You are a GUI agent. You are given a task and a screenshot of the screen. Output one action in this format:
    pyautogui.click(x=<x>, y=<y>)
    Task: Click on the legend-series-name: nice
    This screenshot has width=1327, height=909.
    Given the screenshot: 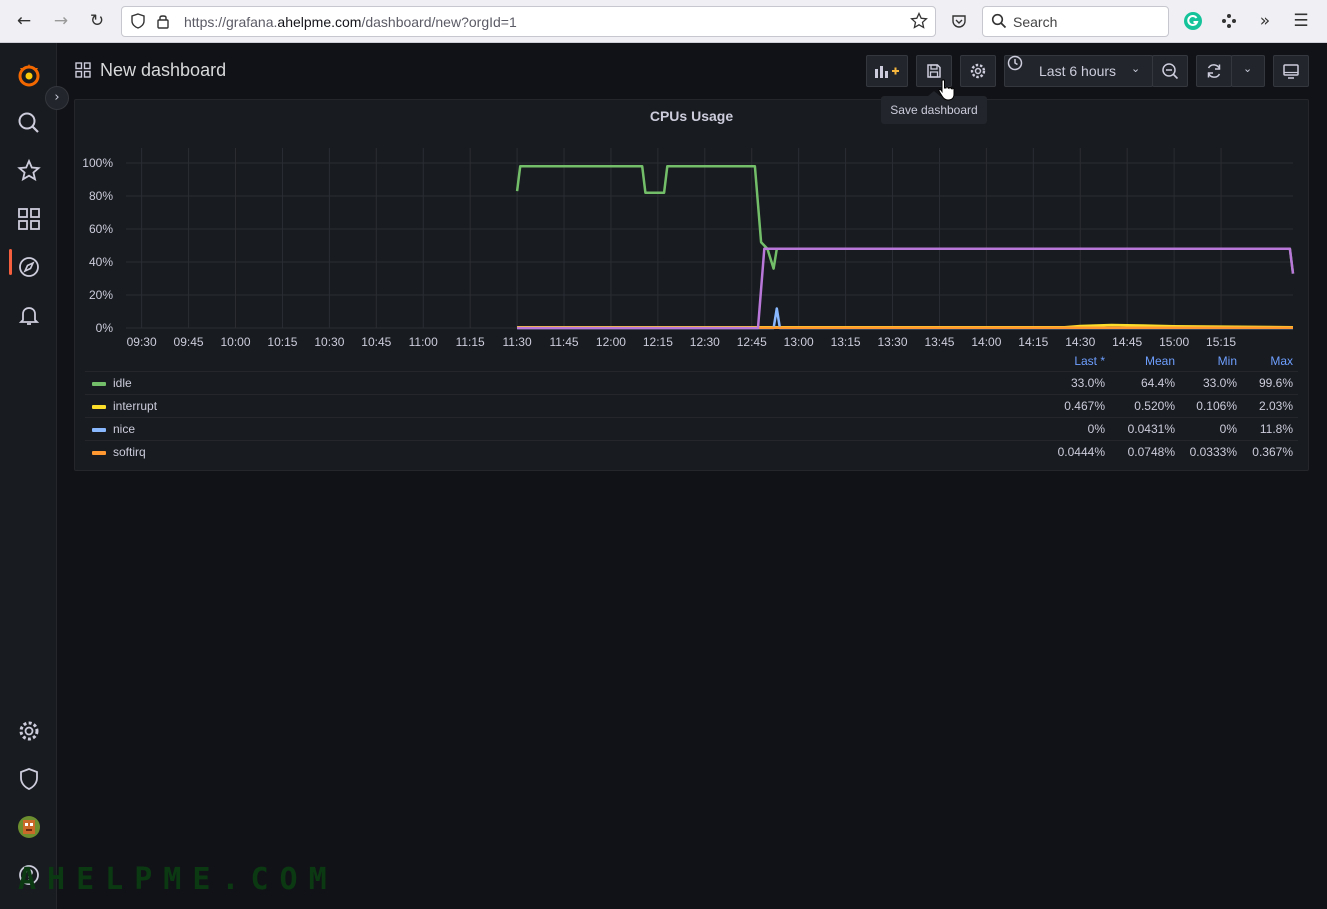 What is the action you would take?
    pyautogui.click(x=124, y=429)
    